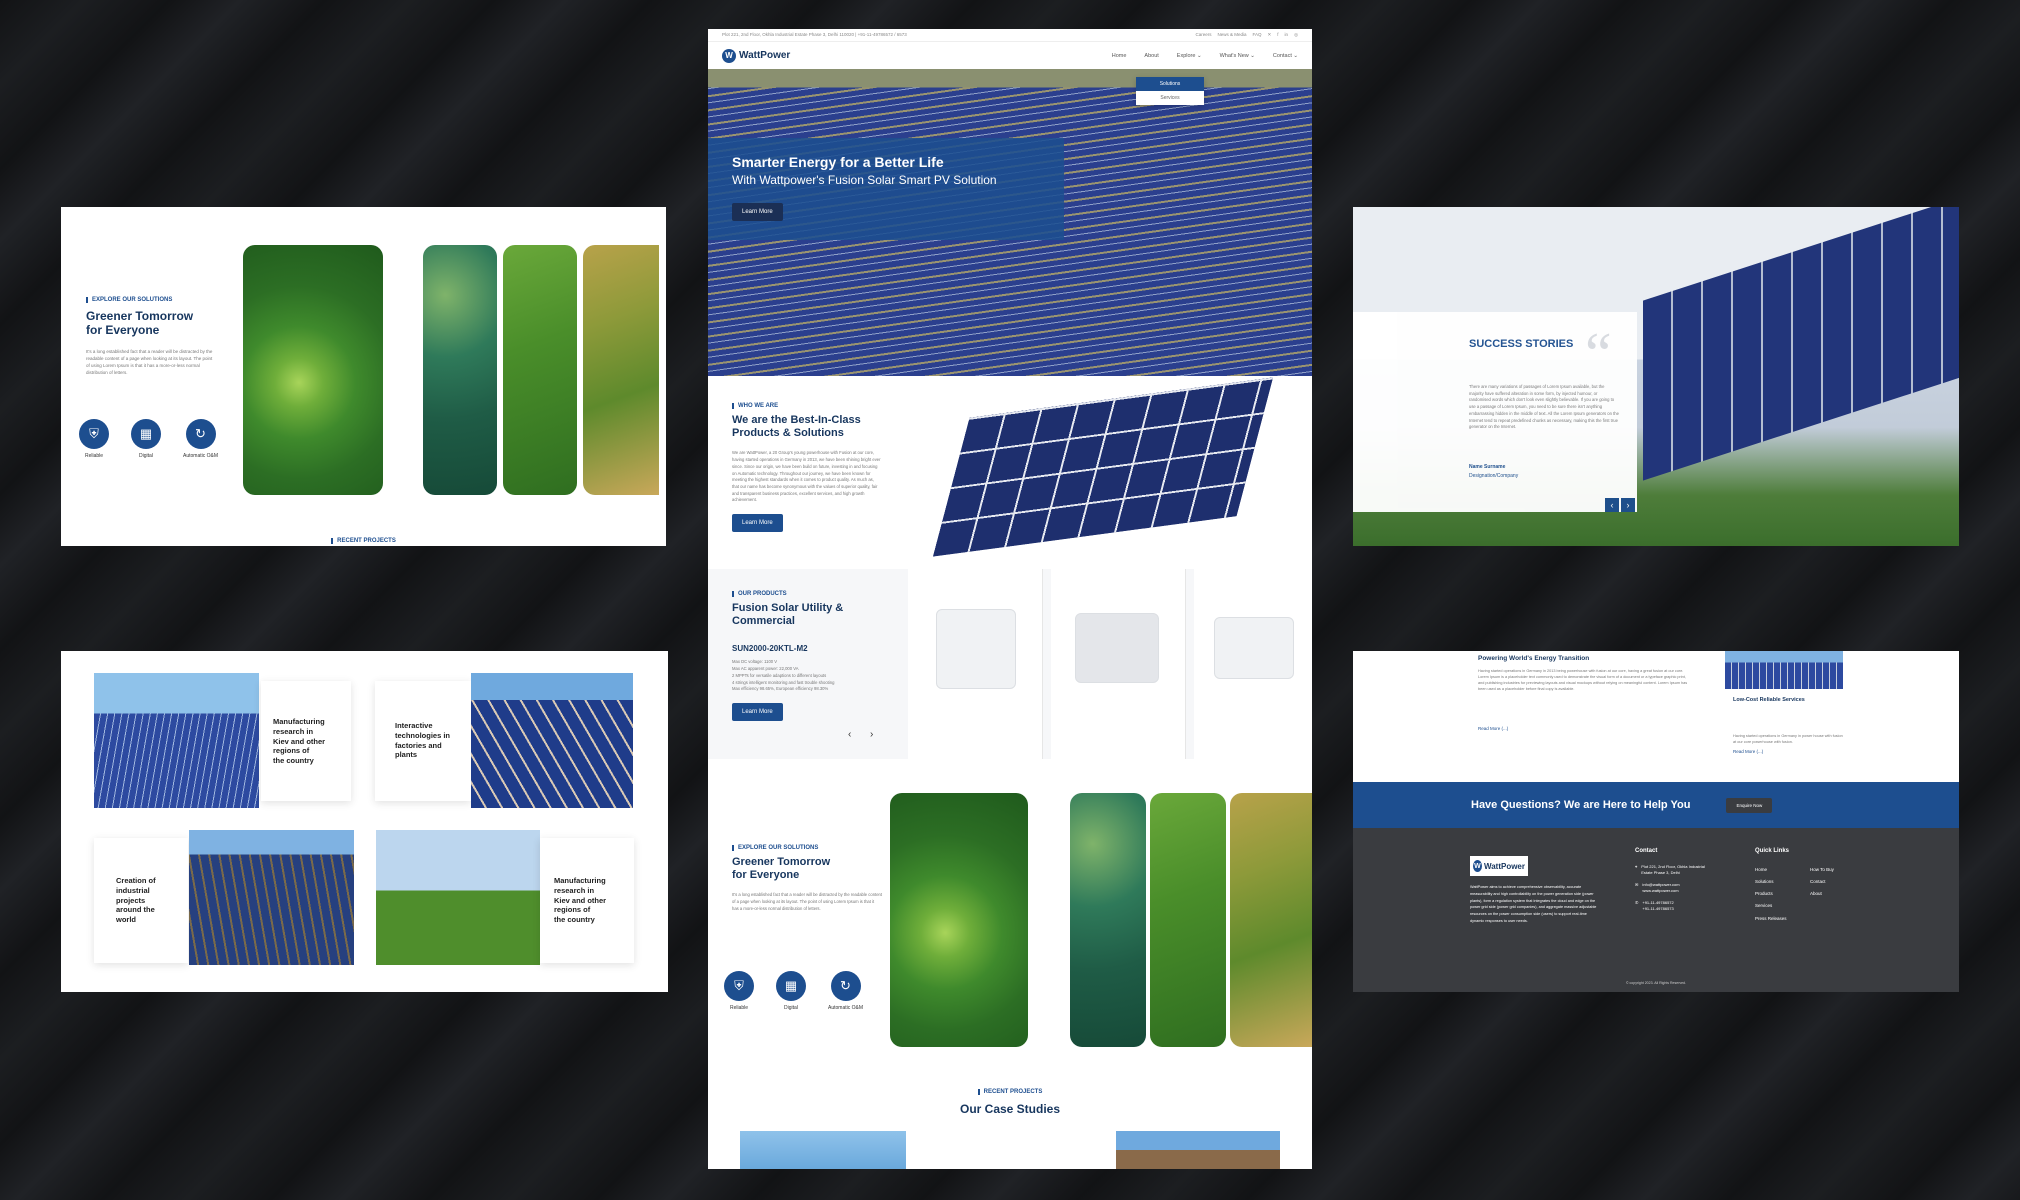 Image resolution: width=2020 pixels, height=1200 pixels. What do you see at coordinates (1151, 56) in the screenshot?
I see `nav-about: About` at bounding box center [1151, 56].